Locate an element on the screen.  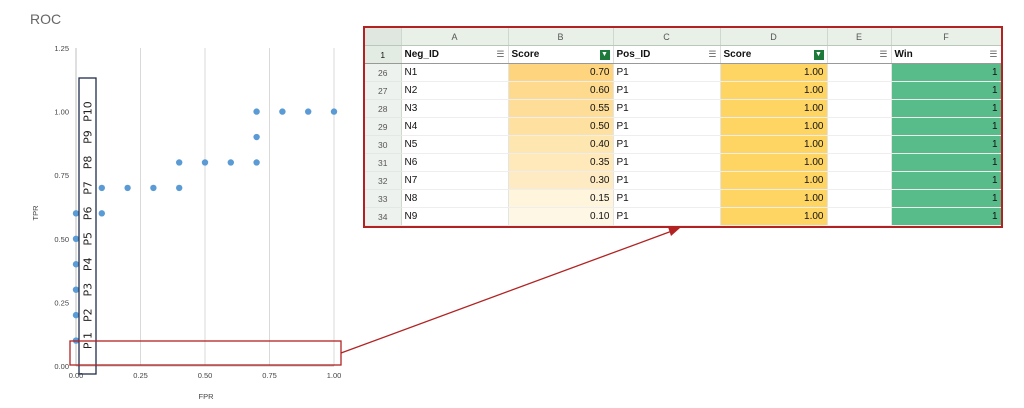
row-number: 27 is located at coordinates (383, 90).